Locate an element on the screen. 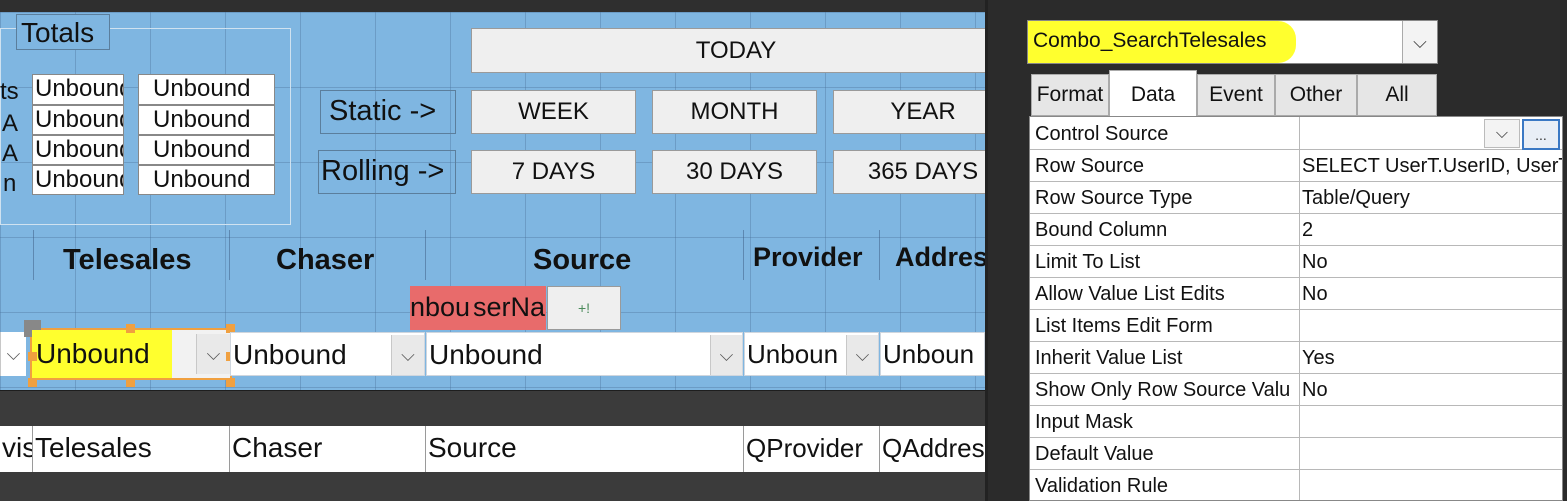 Image resolution: width=1567 pixels, height=501 pixels. hidden-textbox-1: nbou is located at coordinates (441, 308).